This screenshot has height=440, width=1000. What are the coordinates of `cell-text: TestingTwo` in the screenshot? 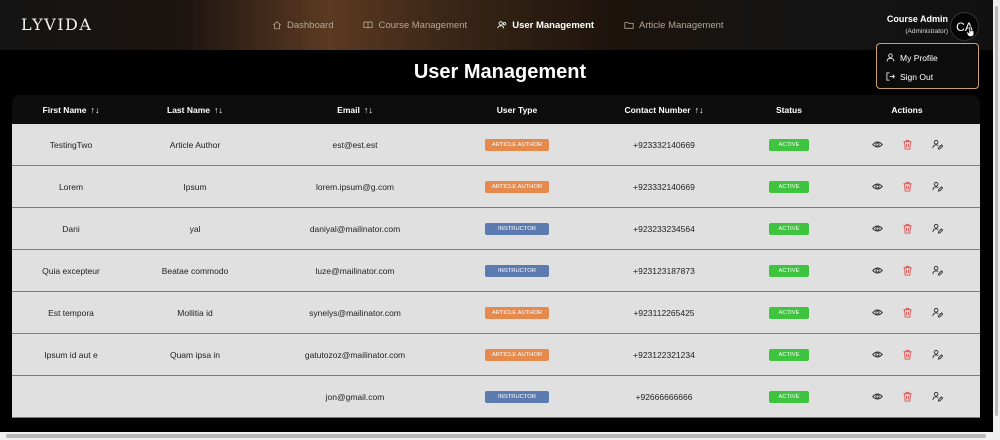 It's located at (71, 144).